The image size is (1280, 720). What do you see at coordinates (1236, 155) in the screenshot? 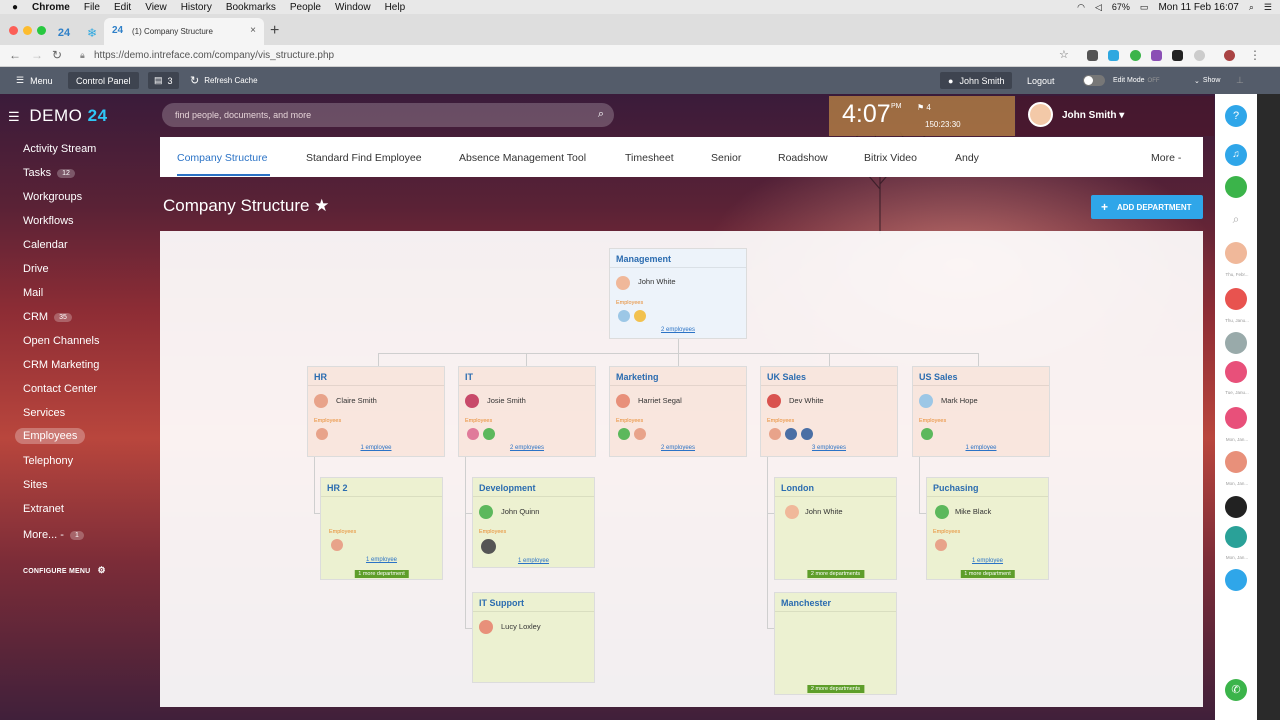
I see `bell-icon: ♫` at bounding box center [1236, 155].